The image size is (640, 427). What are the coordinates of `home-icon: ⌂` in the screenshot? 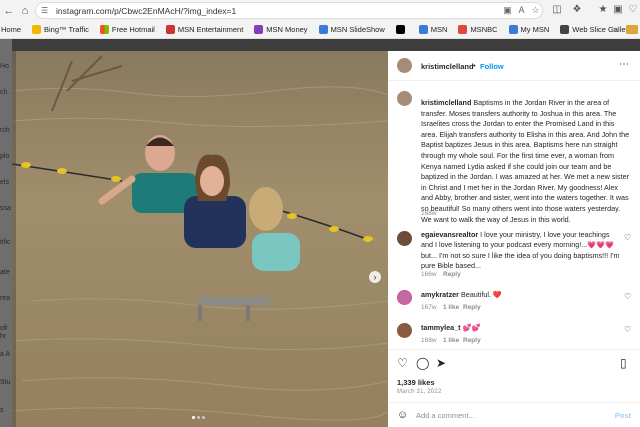 It's located at (25, 11).